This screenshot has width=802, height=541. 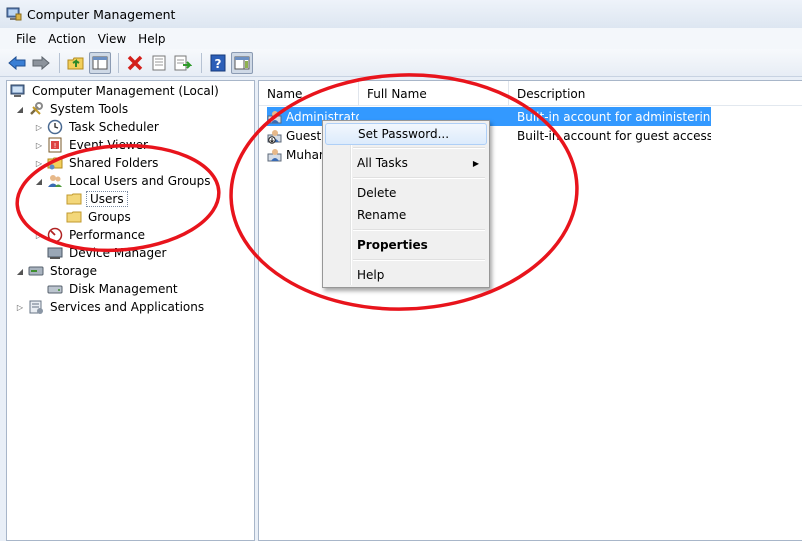 What do you see at coordinates (114, 127) in the screenshot?
I see `tree-label: Task Scheduler` at bounding box center [114, 127].